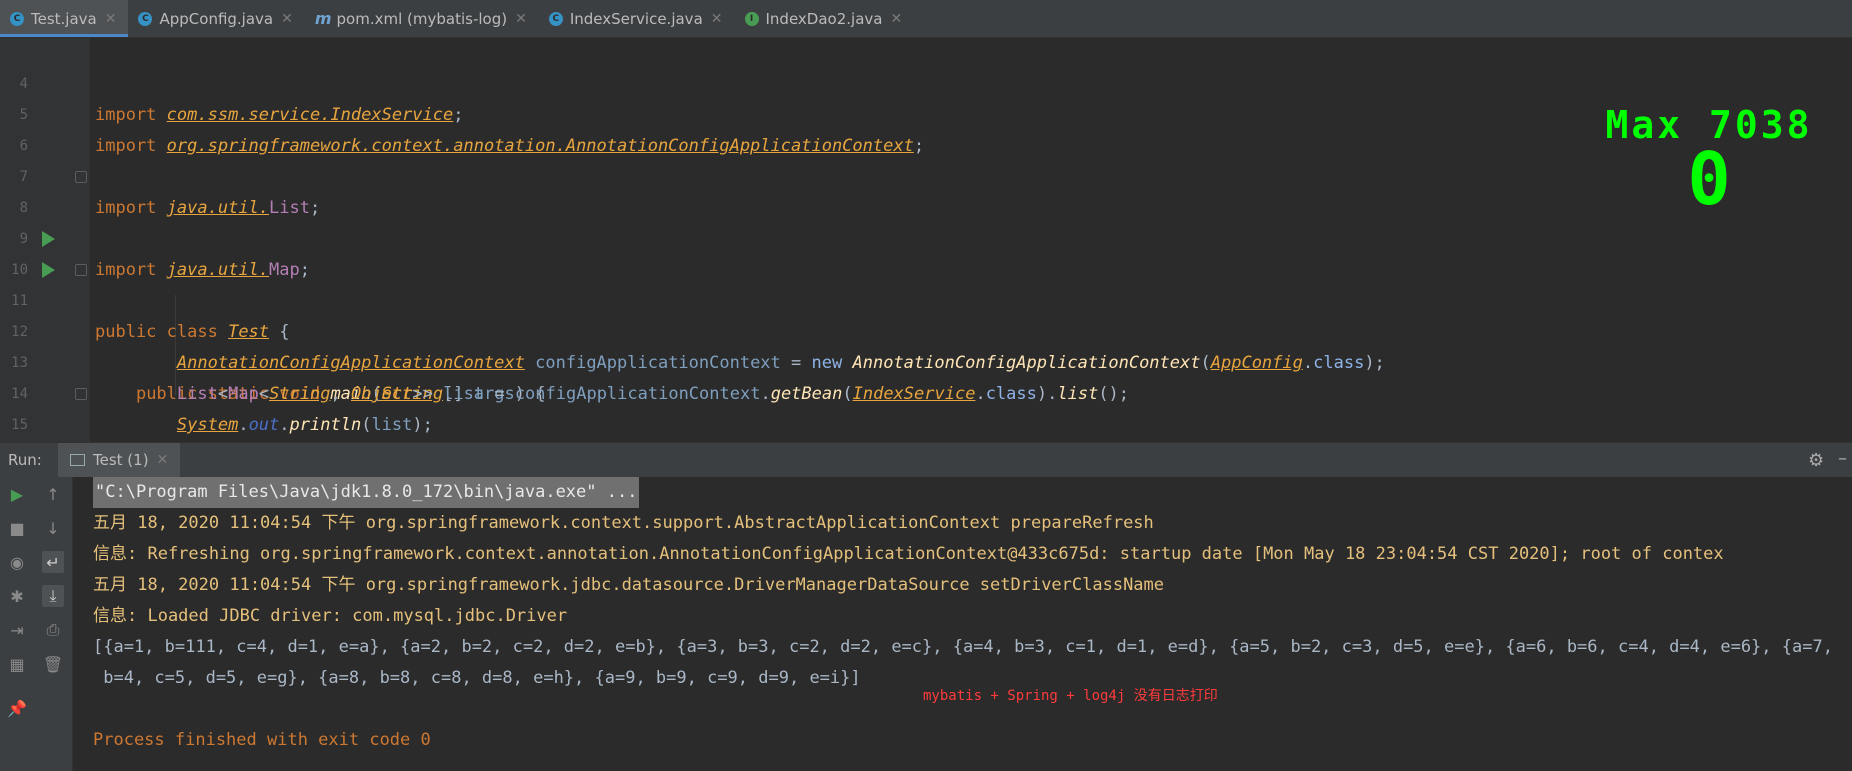 This screenshot has height=771, width=1852. What do you see at coordinates (53, 596) in the screenshot?
I see `scroll-to-end-icon: ⤓` at bounding box center [53, 596].